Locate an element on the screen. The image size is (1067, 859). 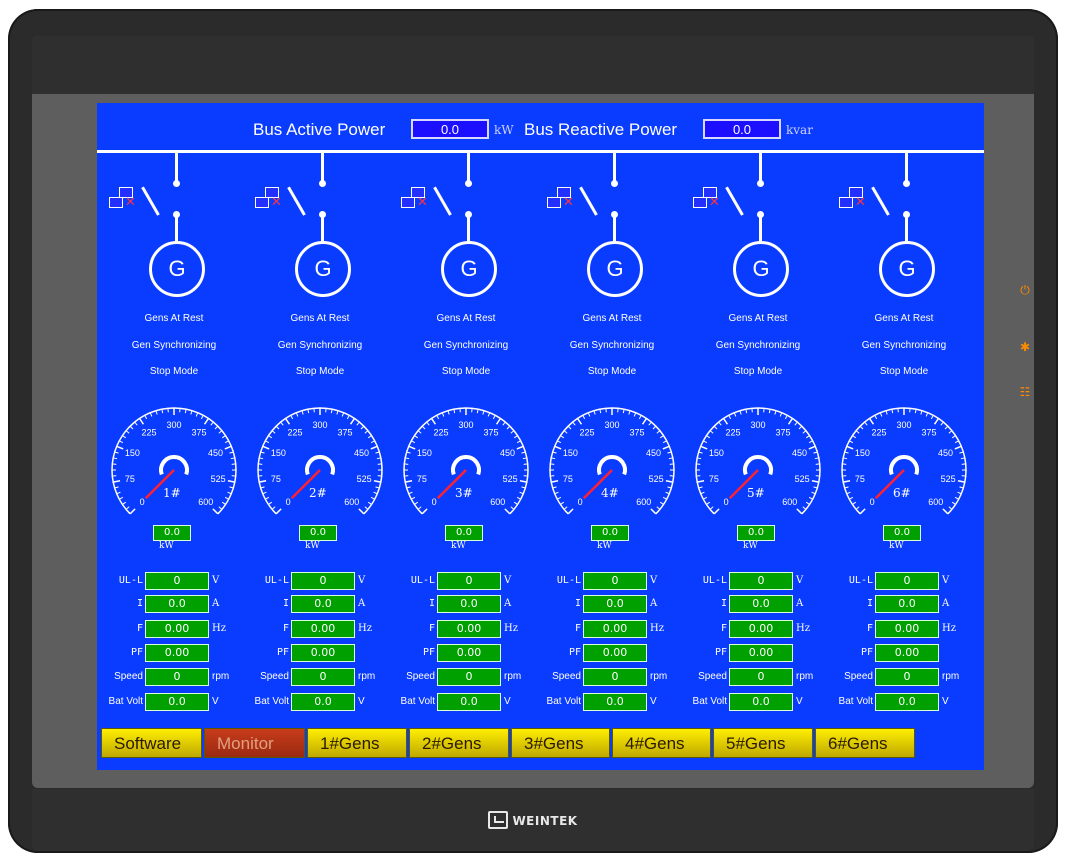
gen-status-rest: Gens At Rest is located at coordinates (174, 318).